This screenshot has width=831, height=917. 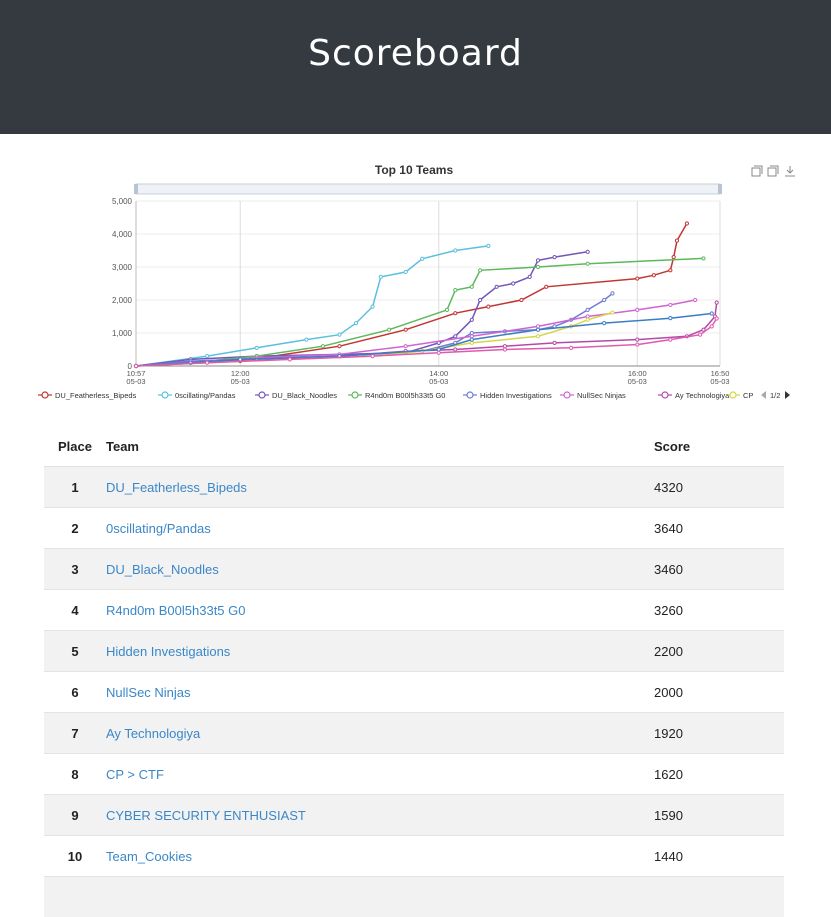 I want to click on team-link: CP > CTF, so click(x=135, y=774).